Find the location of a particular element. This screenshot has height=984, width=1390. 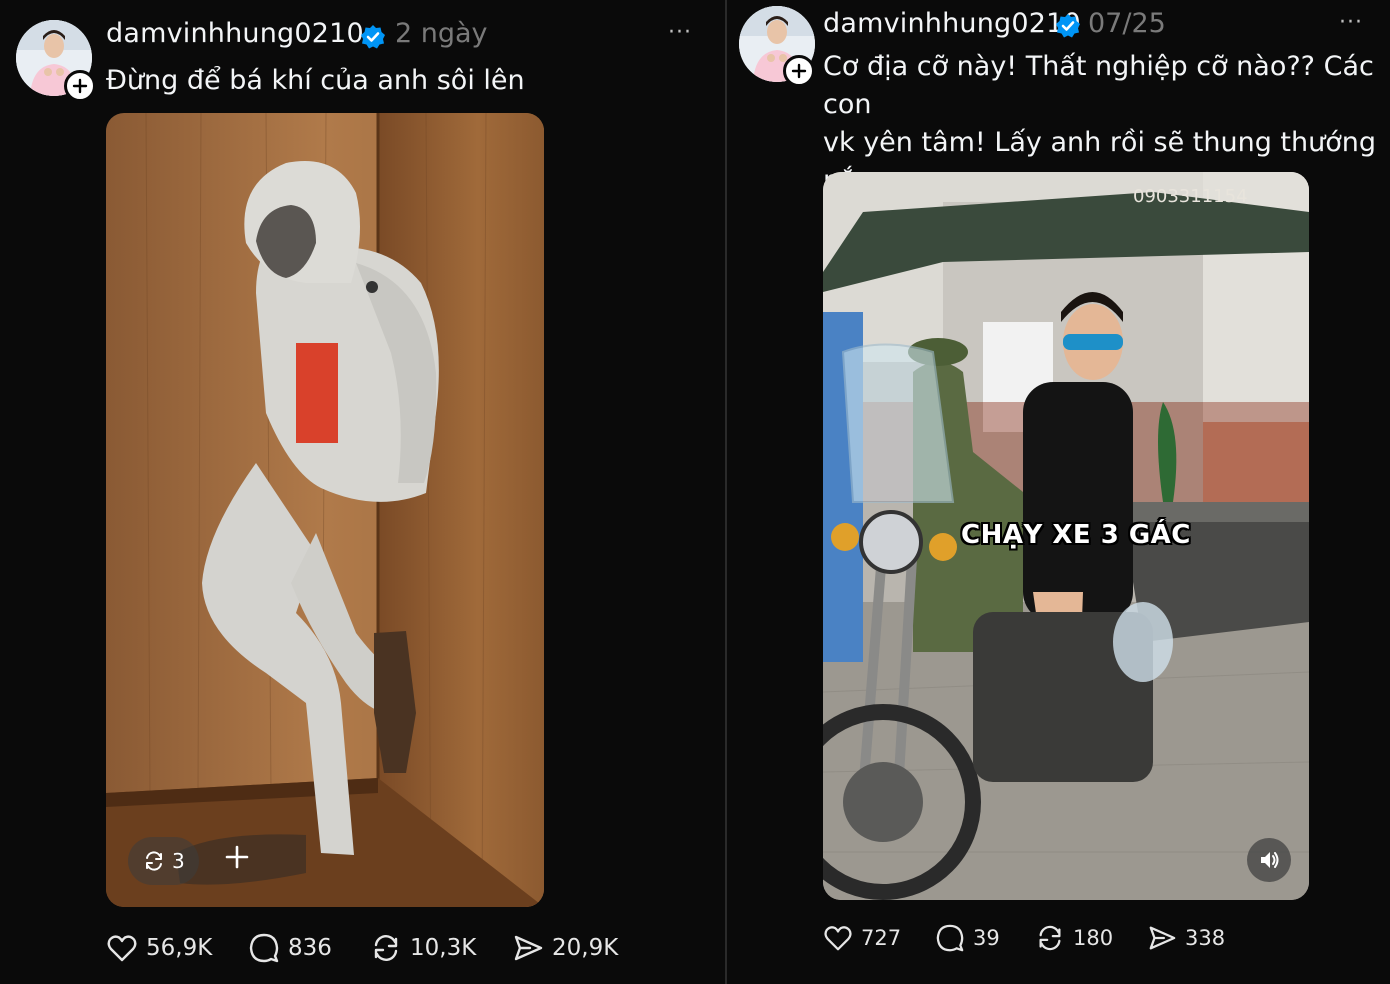

share-button: 20,9K is located at coordinates (565, 948).